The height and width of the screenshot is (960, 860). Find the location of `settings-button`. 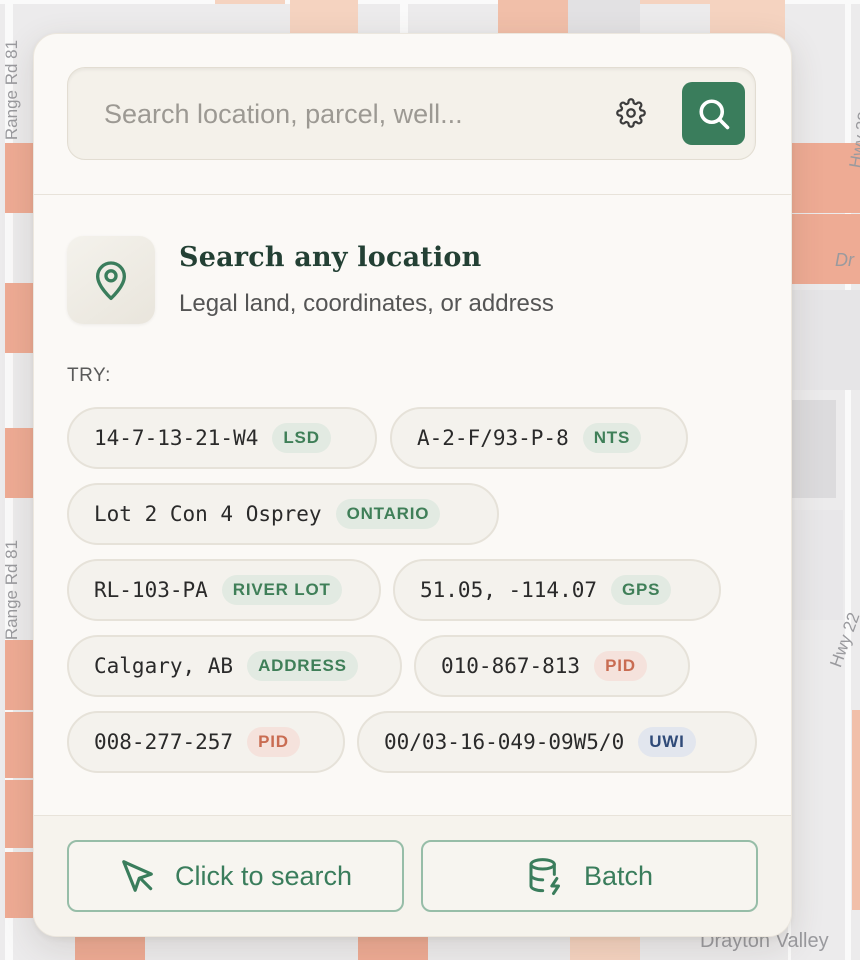

settings-button is located at coordinates (631, 113).